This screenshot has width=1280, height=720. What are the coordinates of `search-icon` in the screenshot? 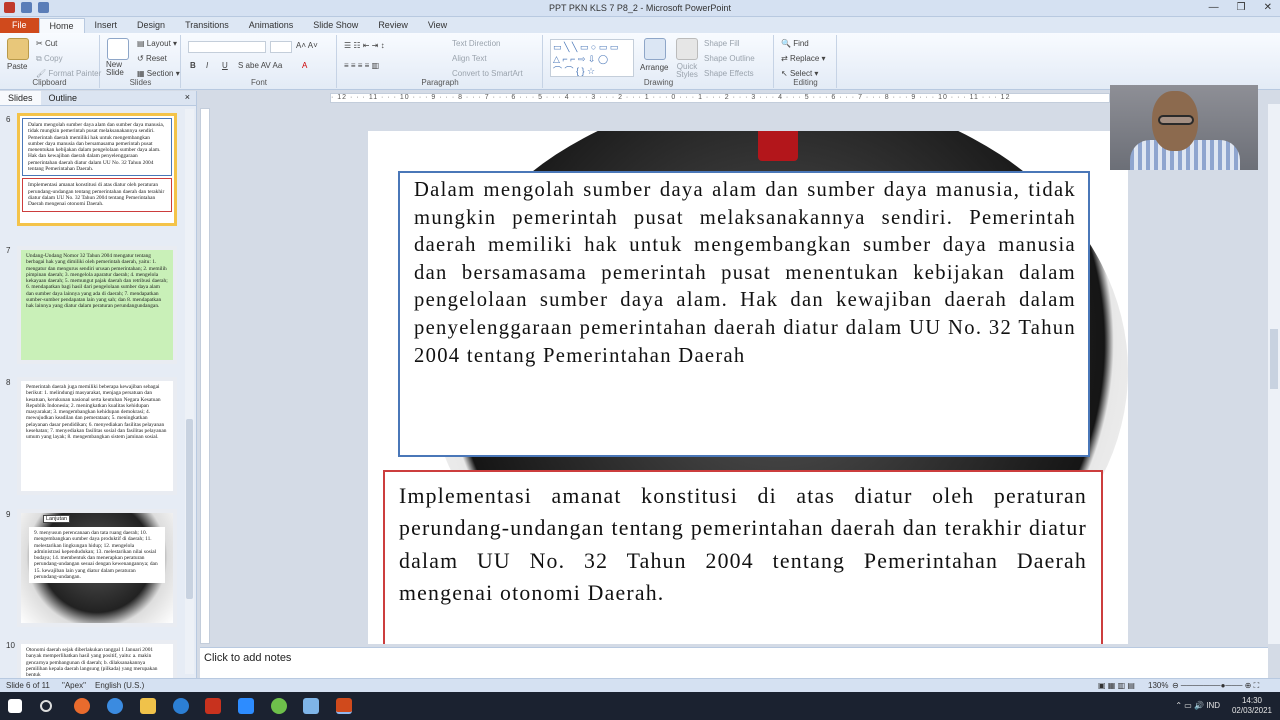 It's located at (46, 706).